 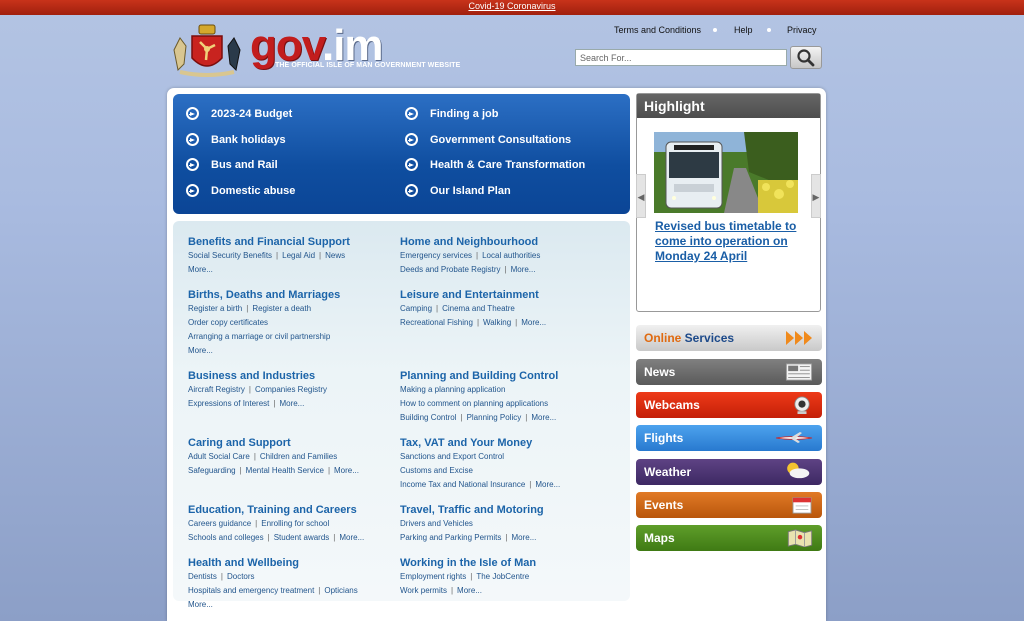 I want to click on covid-alert-link: Covid-19 Coronavirus, so click(x=511, y=6).